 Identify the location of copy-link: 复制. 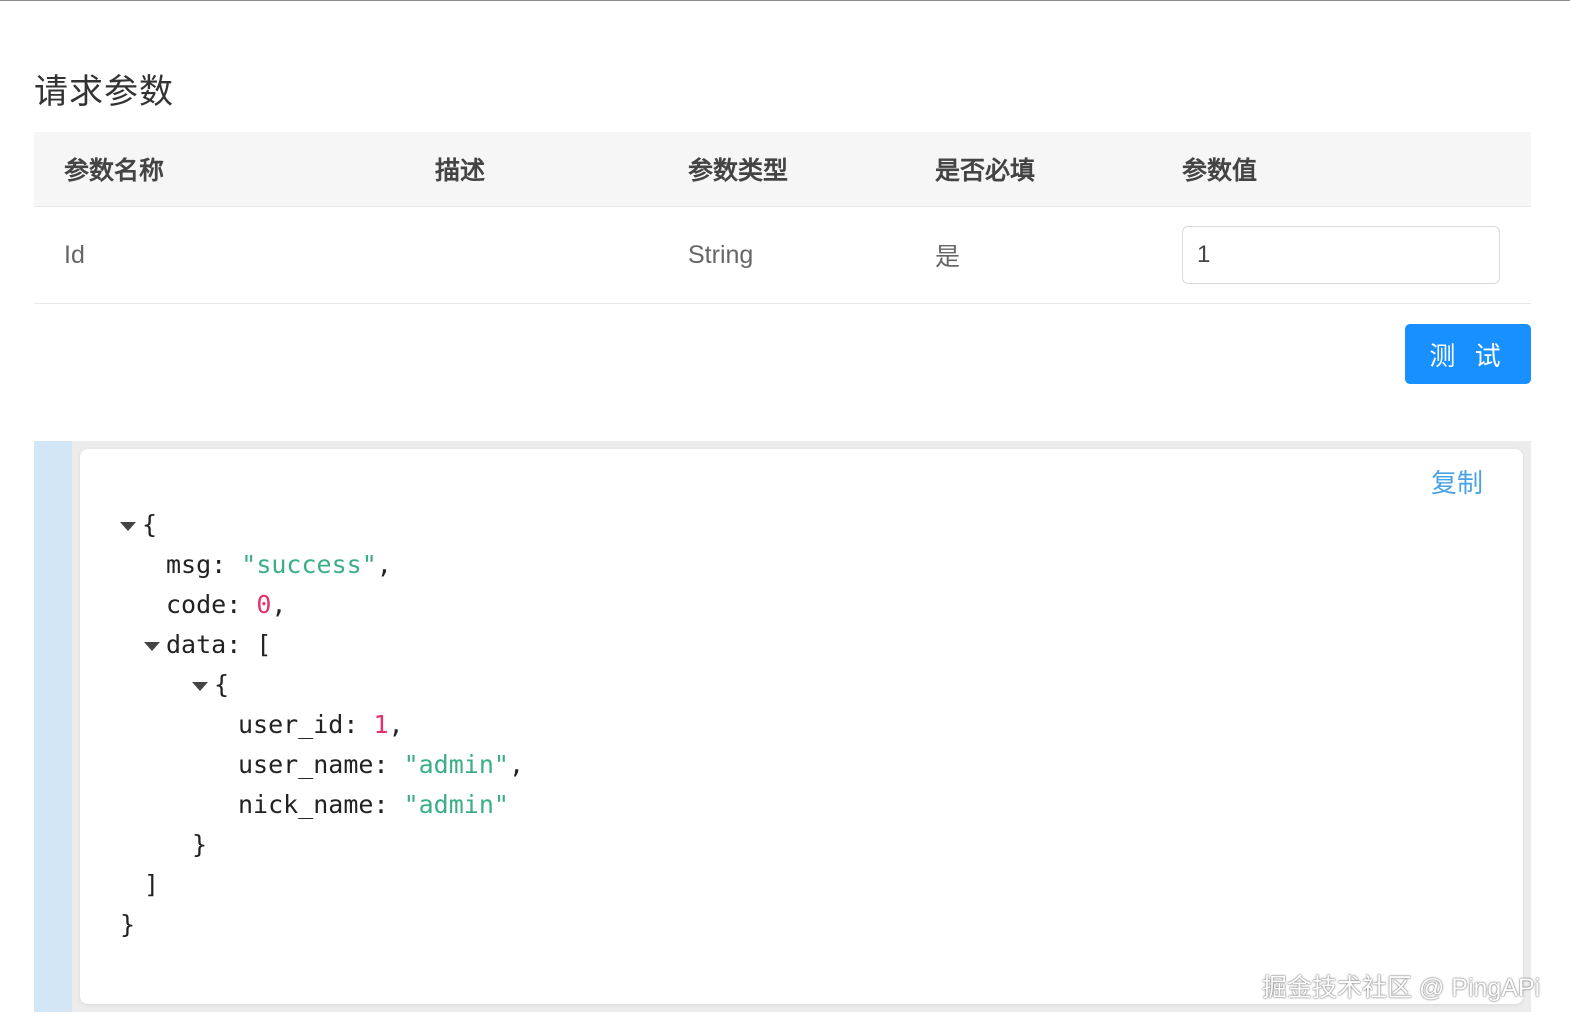
(1457, 481).